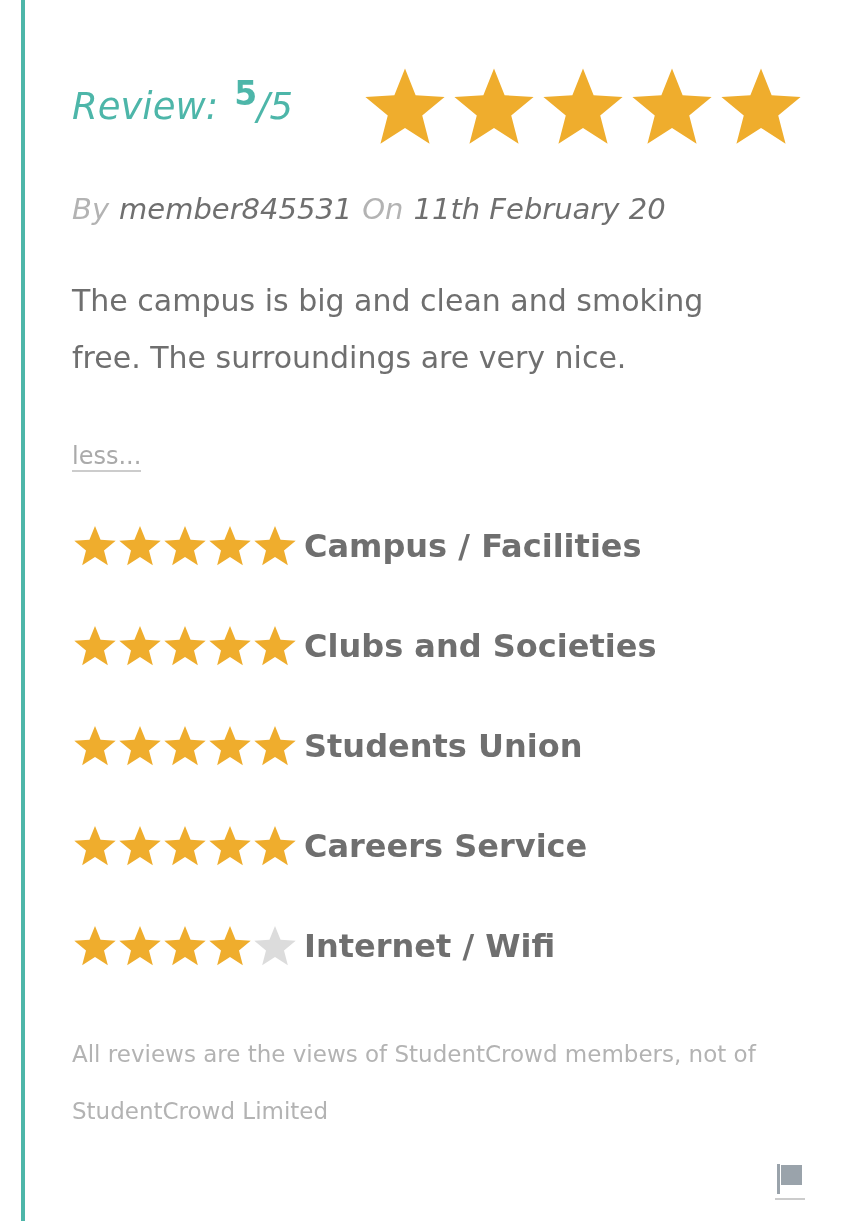 The height and width of the screenshot is (1221, 867). What do you see at coordinates (145, 107) in the screenshot?
I see `review-label: Review:` at bounding box center [145, 107].